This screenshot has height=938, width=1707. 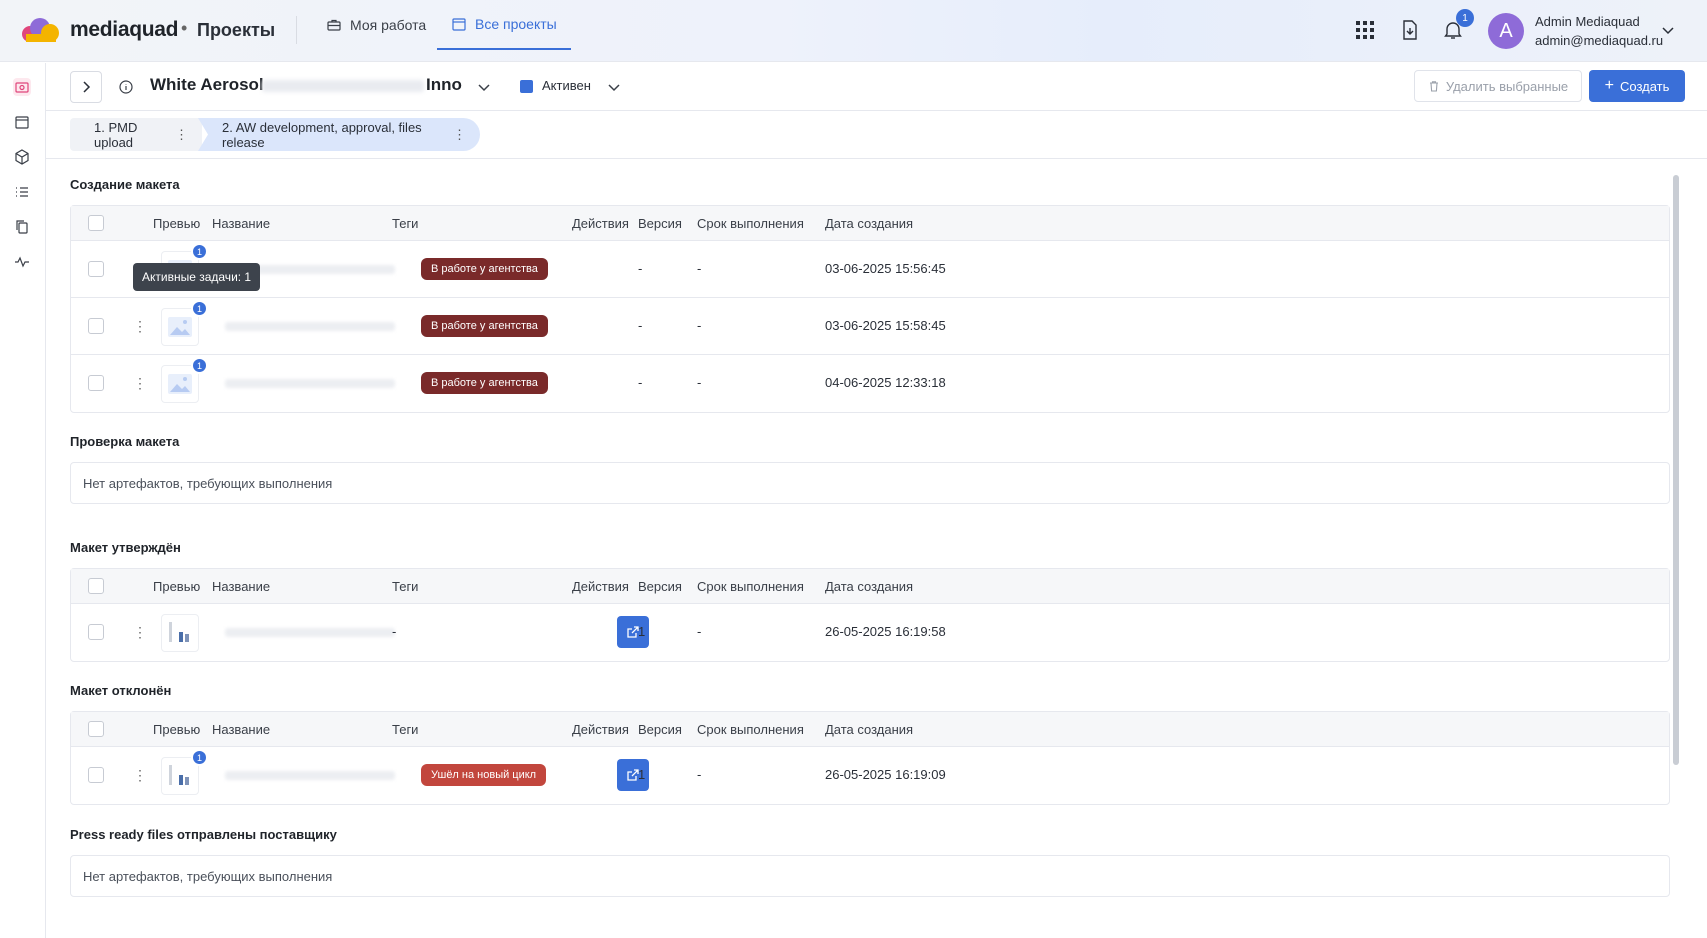 I want to click on version-cell: -, so click(x=640, y=382).